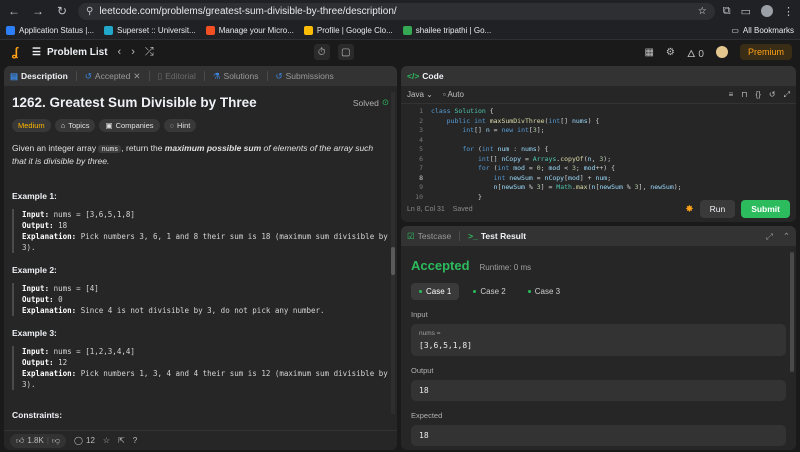 This screenshot has height=452, width=800. I want to click on like-button: 👍︎ 1.8K | 👎︎, so click(38, 440).